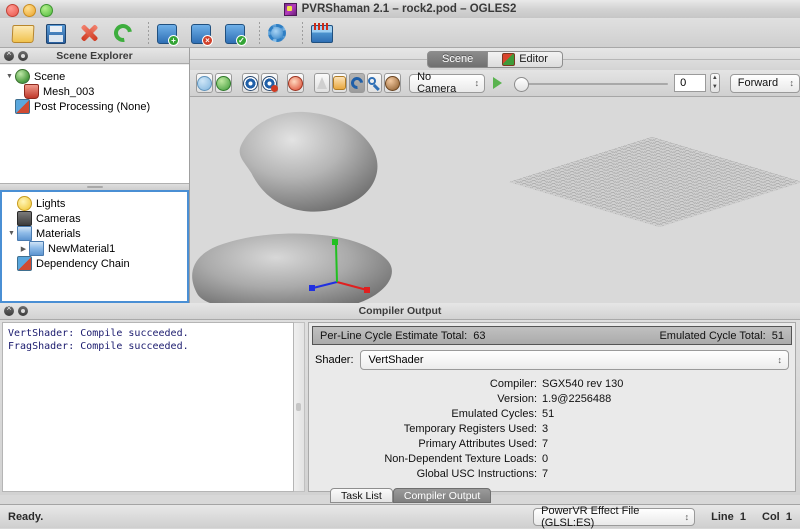  What do you see at coordinates (22, 106) in the screenshot?
I see `post-processing-icon` at bounding box center [22, 106].